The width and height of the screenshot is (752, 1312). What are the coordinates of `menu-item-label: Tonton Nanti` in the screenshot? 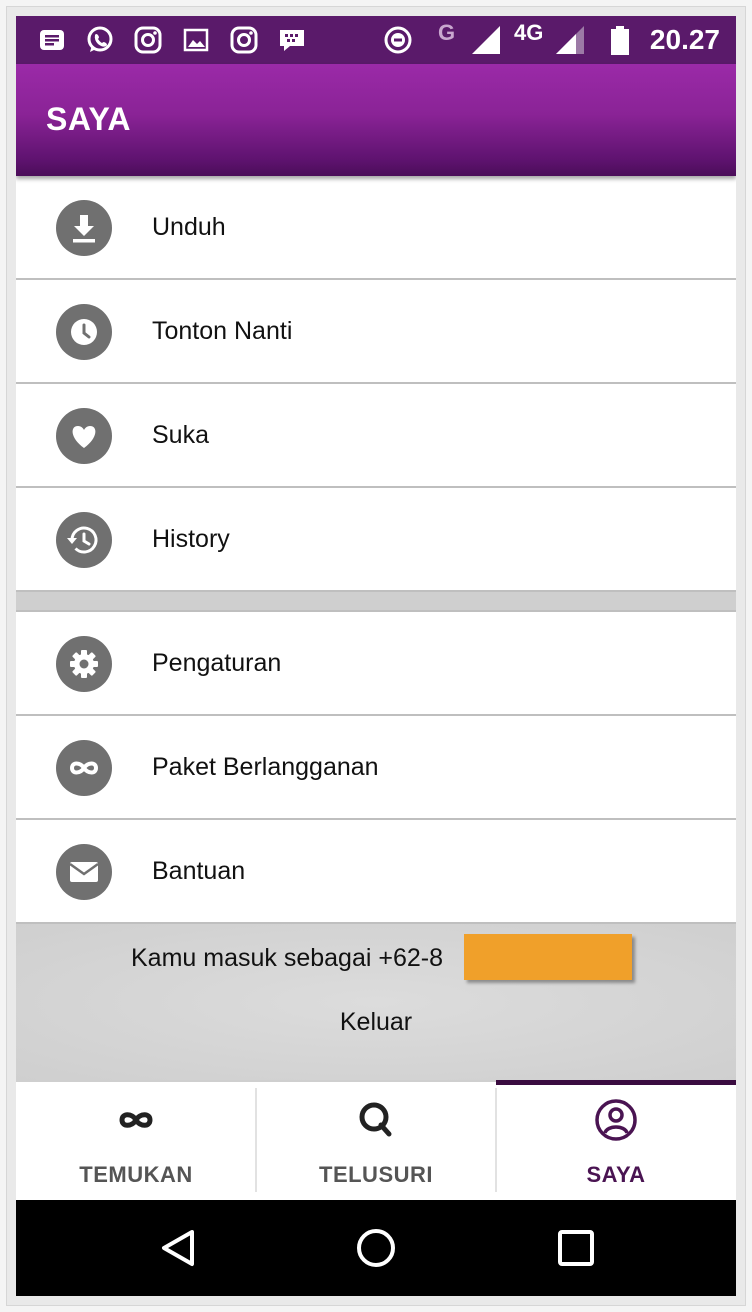 It's located at (222, 331).